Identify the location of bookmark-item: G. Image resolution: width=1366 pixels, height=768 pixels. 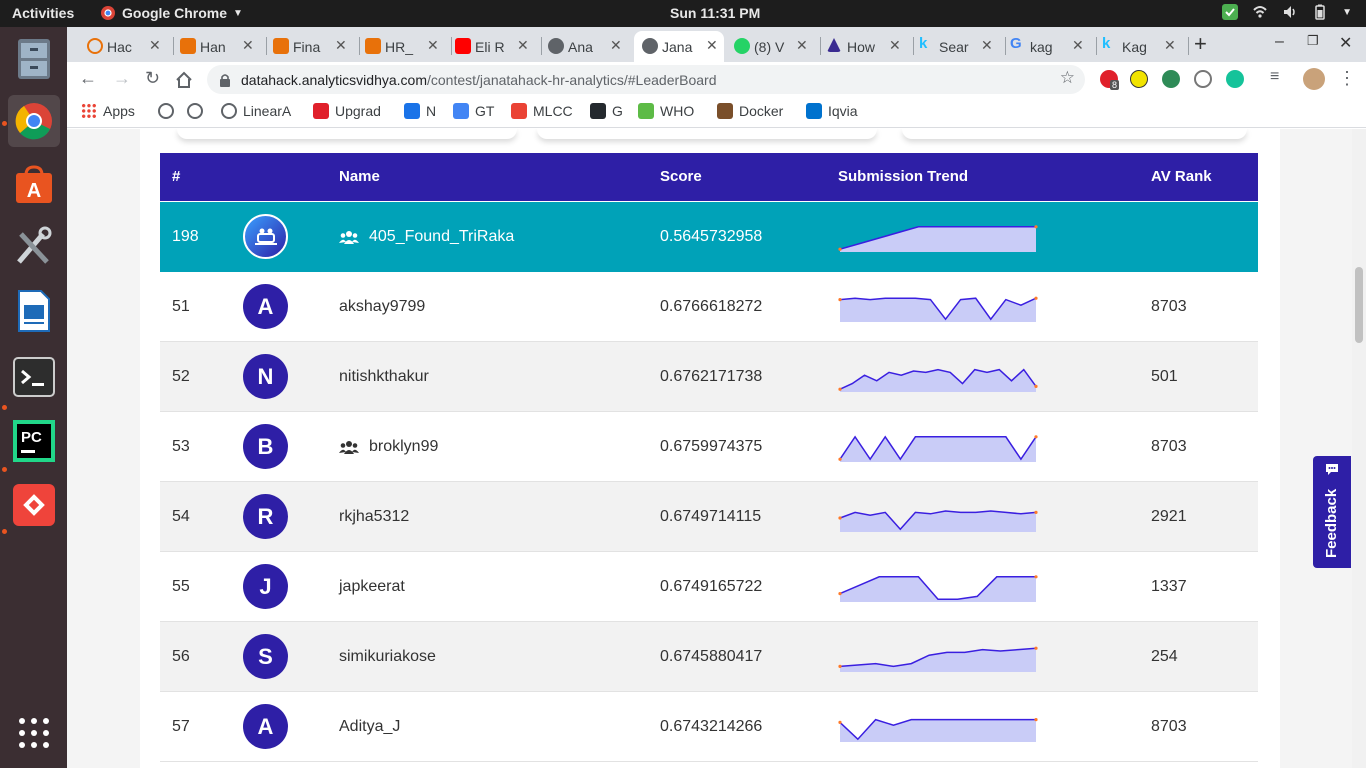
(606, 111).